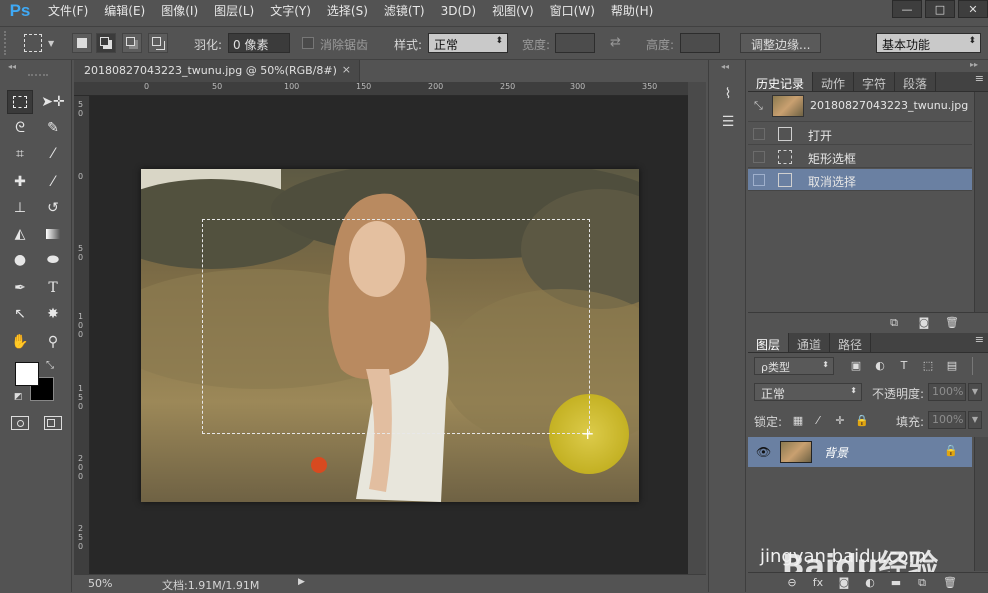 This screenshot has width=988, height=593. What do you see at coordinates (615, 42) in the screenshot?
I see `swap-dimensions-icon: ⇄` at bounding box center [615, 42].